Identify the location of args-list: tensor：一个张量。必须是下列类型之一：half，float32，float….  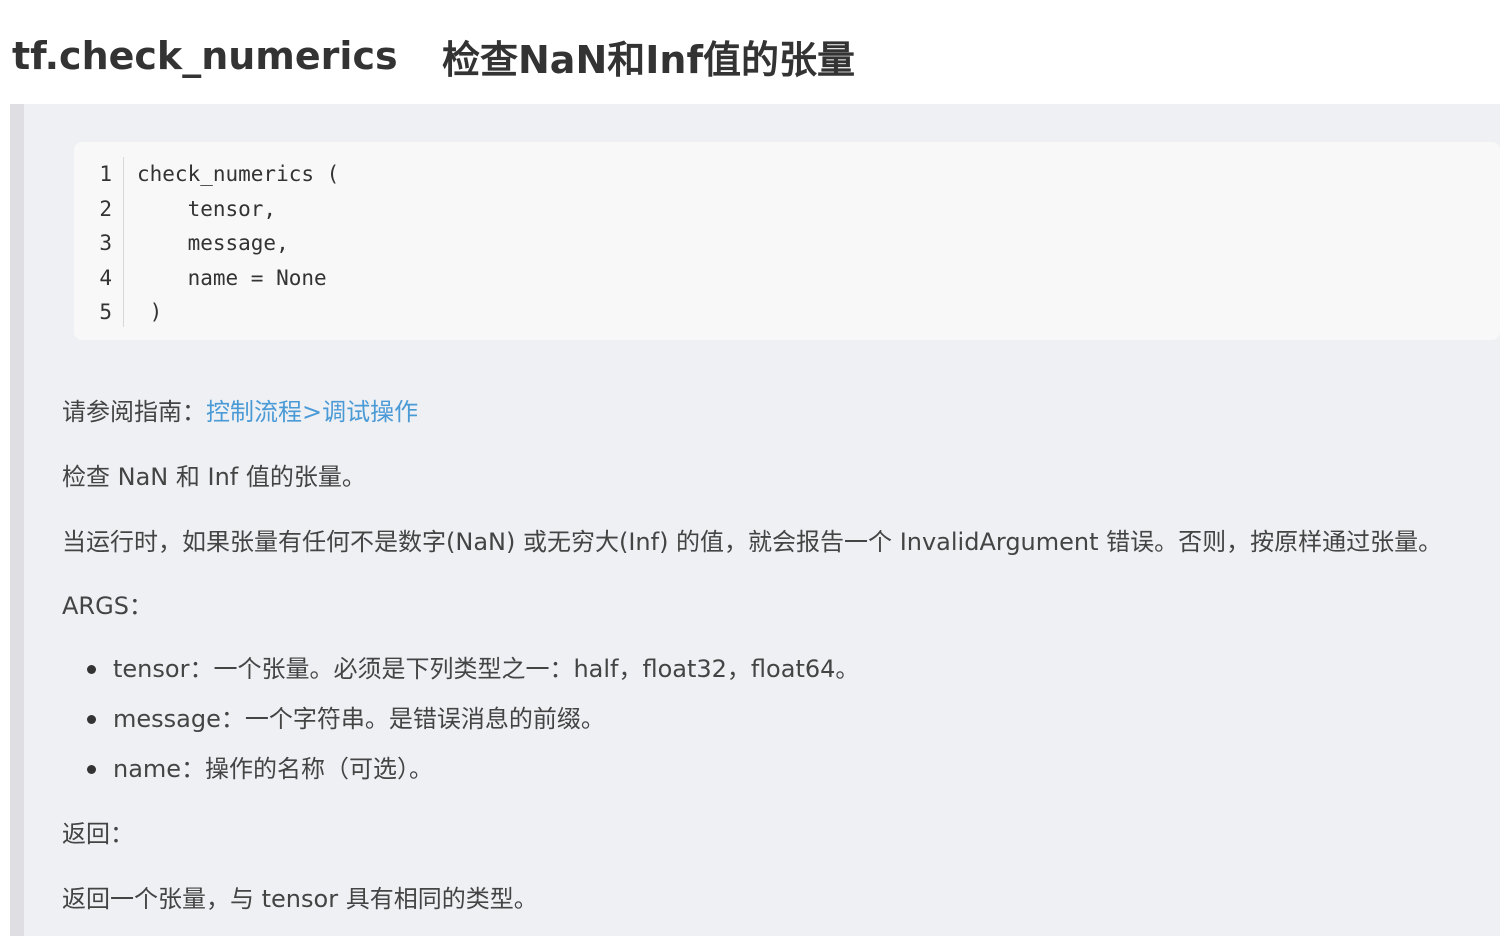
(460, 727).